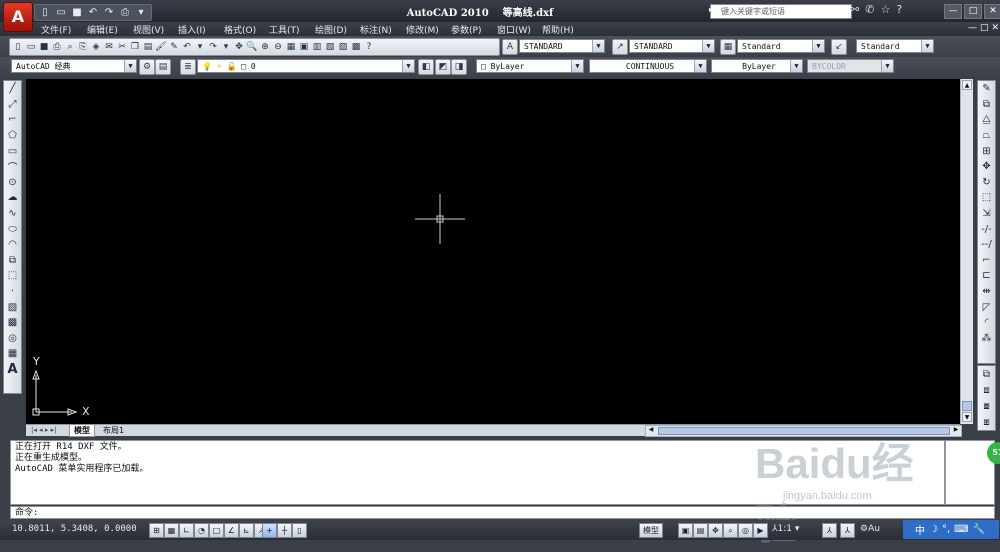 This screenshot has width=1000, height=552. Describe the element at coordinates (369, 47) in the screenshot. I see `help-icon: ?` at that location.